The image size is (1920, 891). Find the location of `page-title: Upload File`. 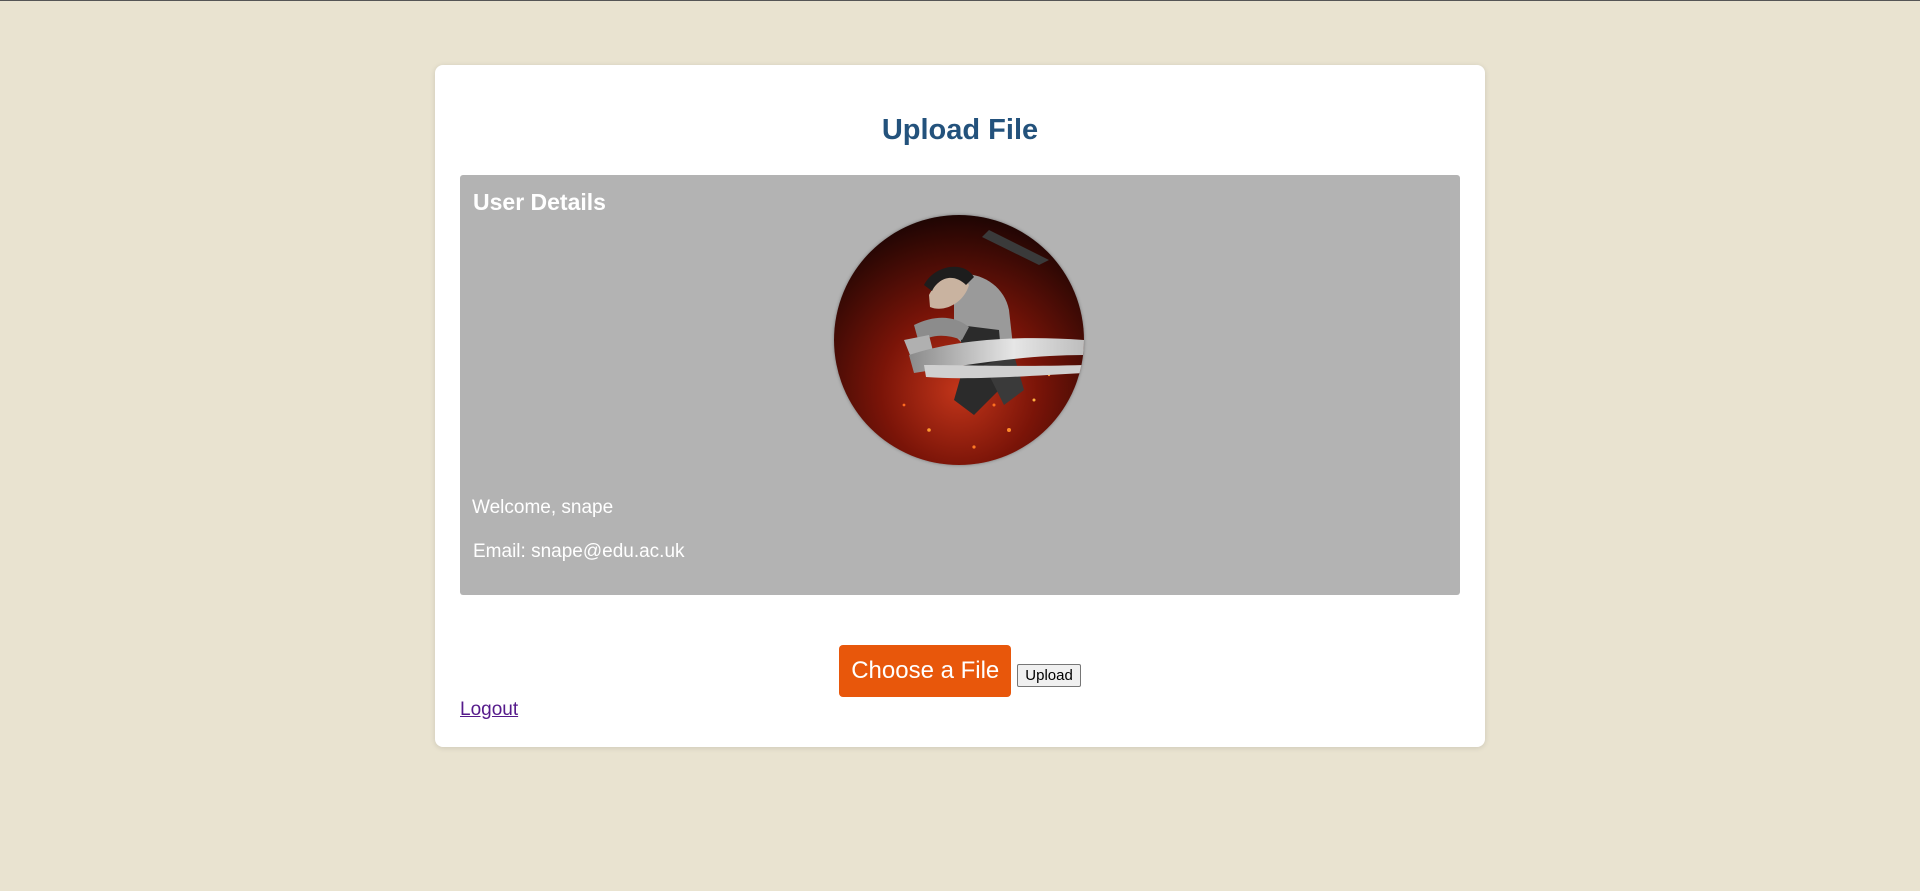

page-title: Upload File is located at coordinates (960, 130).